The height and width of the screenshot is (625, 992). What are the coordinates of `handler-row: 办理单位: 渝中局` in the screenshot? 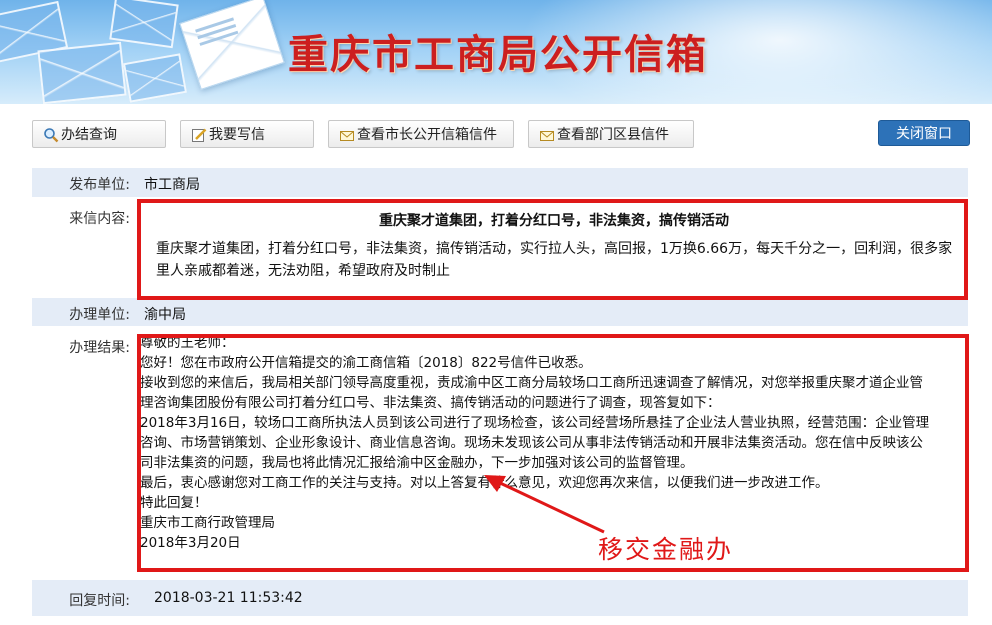 It's located at (500, 312).